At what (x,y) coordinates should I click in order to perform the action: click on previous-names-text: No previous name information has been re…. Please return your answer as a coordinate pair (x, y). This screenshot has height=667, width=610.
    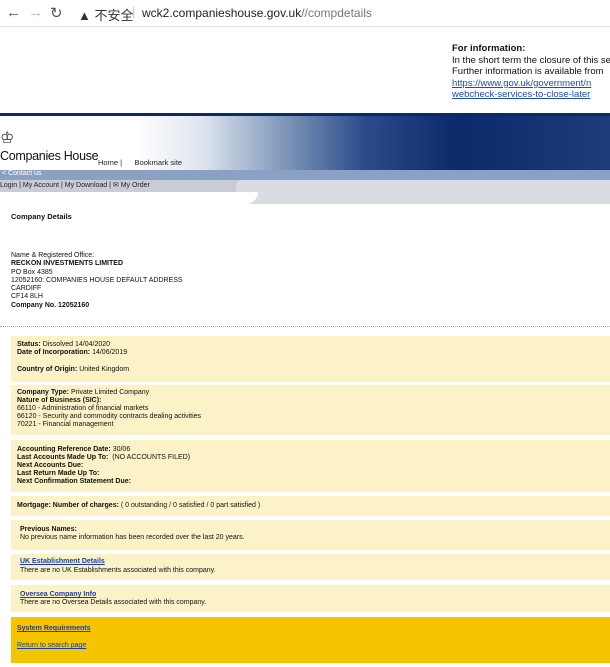
    Looking at the image, I should click on (132, 537).